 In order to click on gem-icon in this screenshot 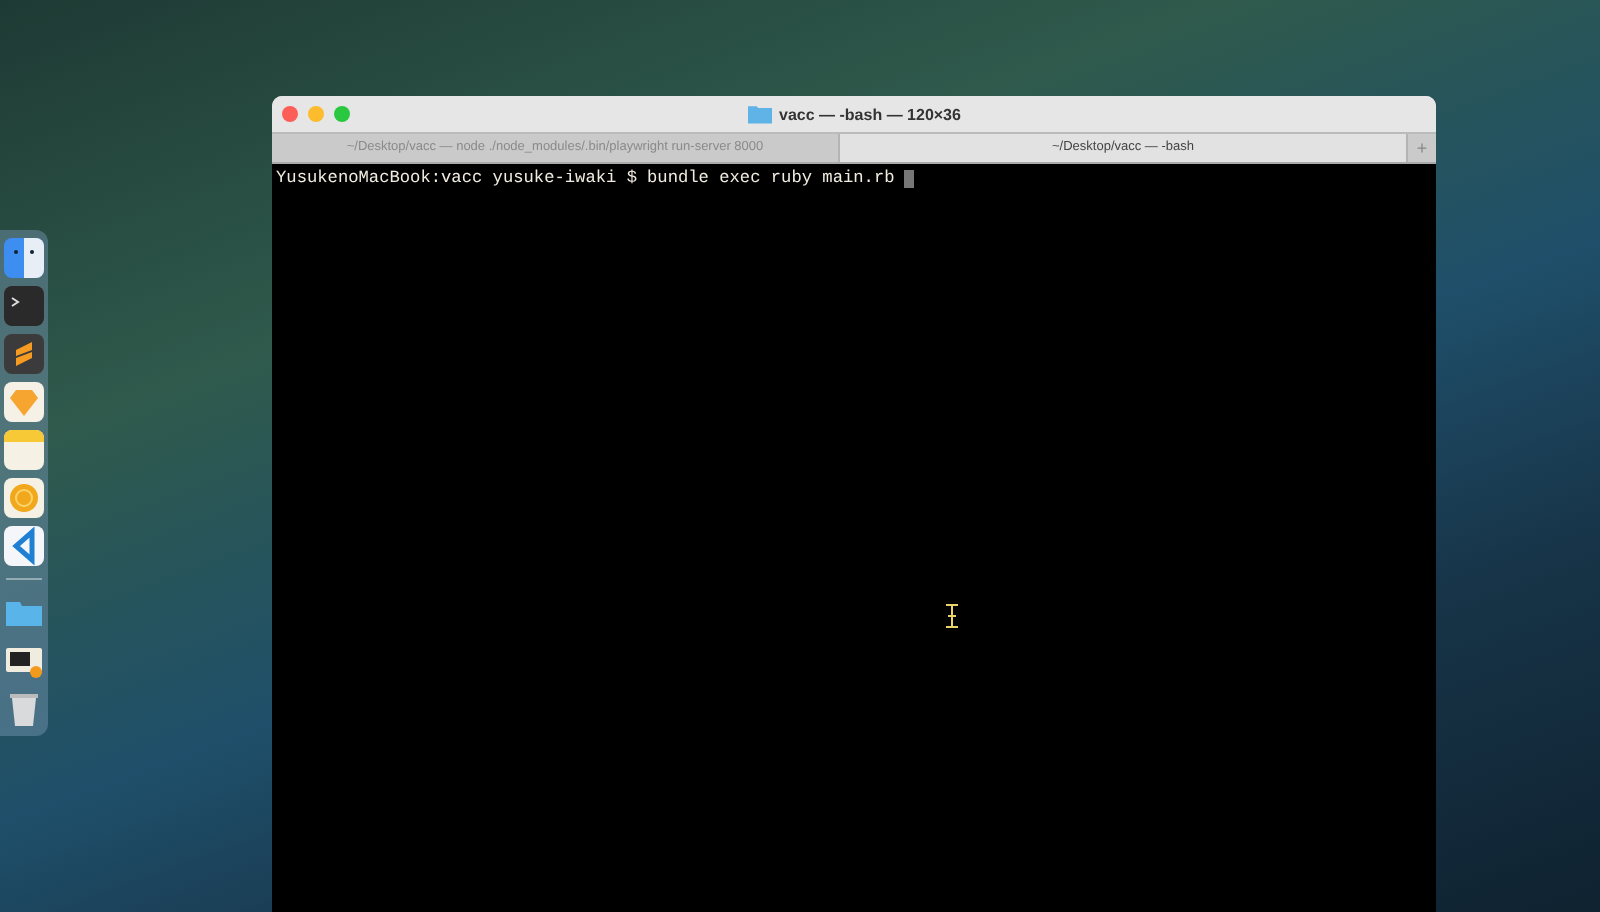, I will do `click(24, 402)`.